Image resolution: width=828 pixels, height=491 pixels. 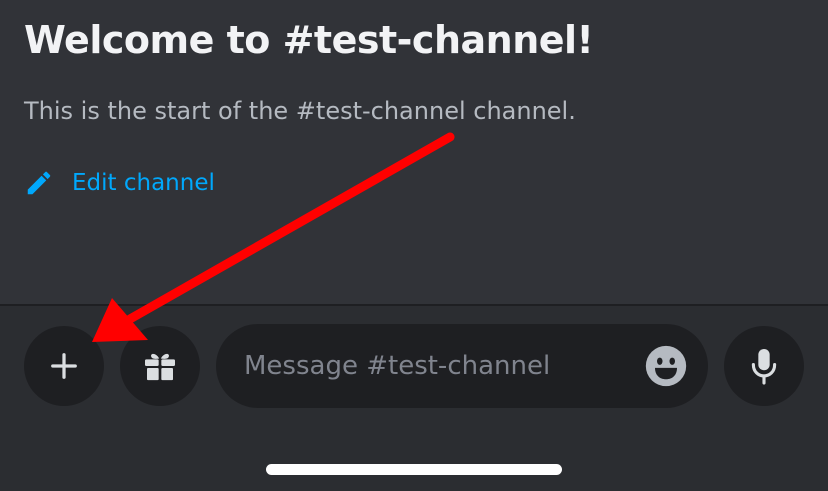 I want to click on edit-channel-link: Edit channel, so click(x=119, y=183).